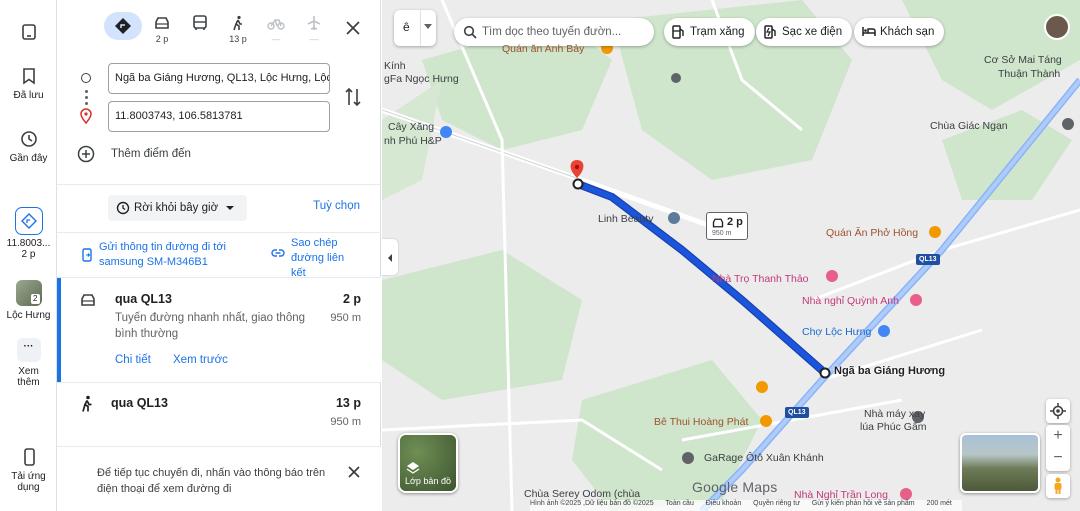 The height and width of the screenshot is (511, 1080). I want to click on route-distance: 950 m, so click(345, 422).